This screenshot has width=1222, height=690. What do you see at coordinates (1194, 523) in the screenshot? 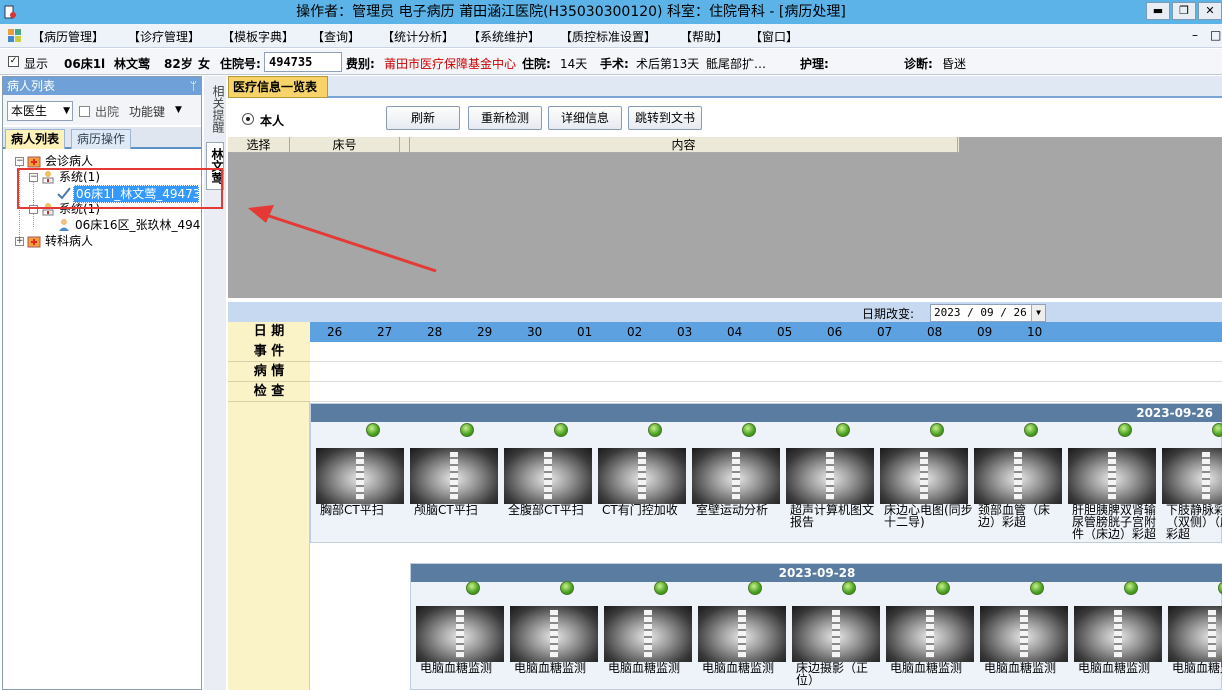
I see `exam-item-label: 下肢静脉彩超（双侧）（床边）彩超` at bounding box center [1194, 523].